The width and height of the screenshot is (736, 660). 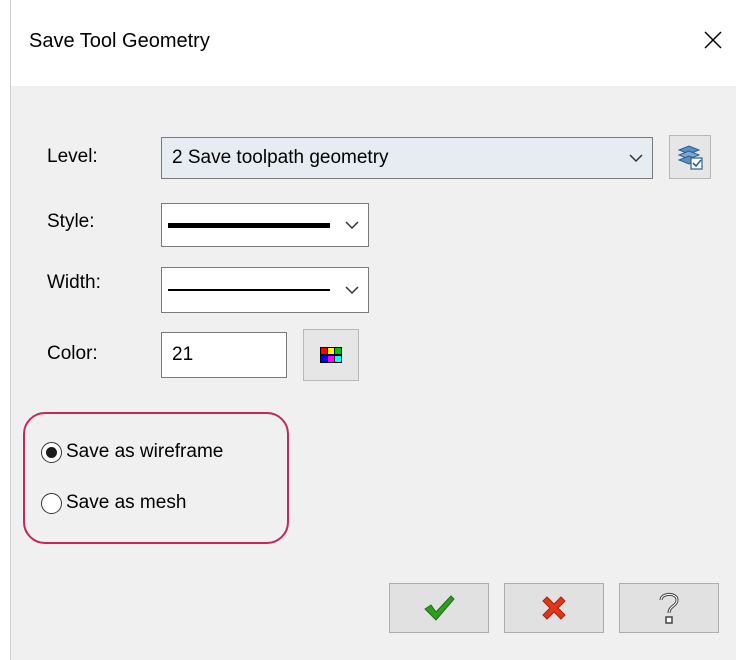 What do you see at coordinates (72, 353) in the screenshot?
I see `color-label: Color:` at bounding box center [72, 353].